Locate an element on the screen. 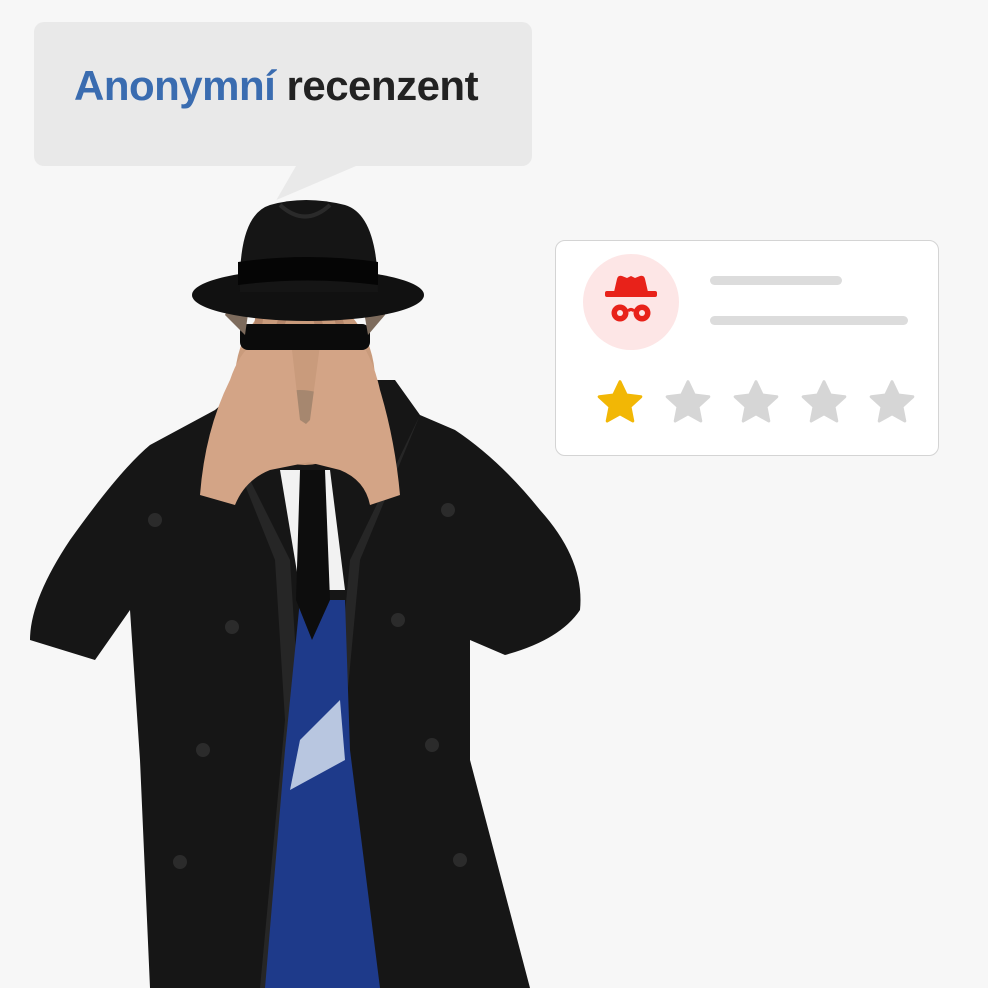 The height and width of the screenshot is (988, 988). review-card is located at coordinates (747, 348).